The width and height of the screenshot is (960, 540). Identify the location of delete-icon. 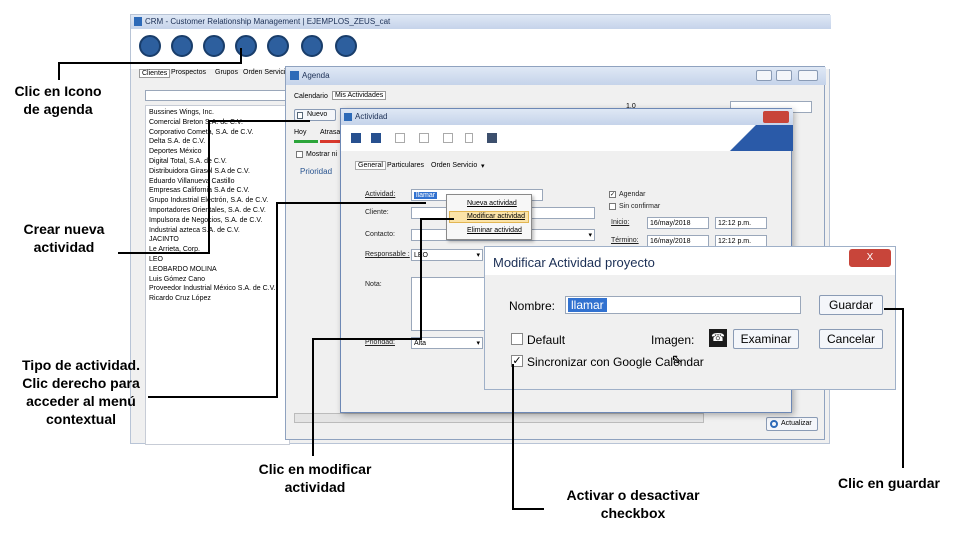
(469, 138).